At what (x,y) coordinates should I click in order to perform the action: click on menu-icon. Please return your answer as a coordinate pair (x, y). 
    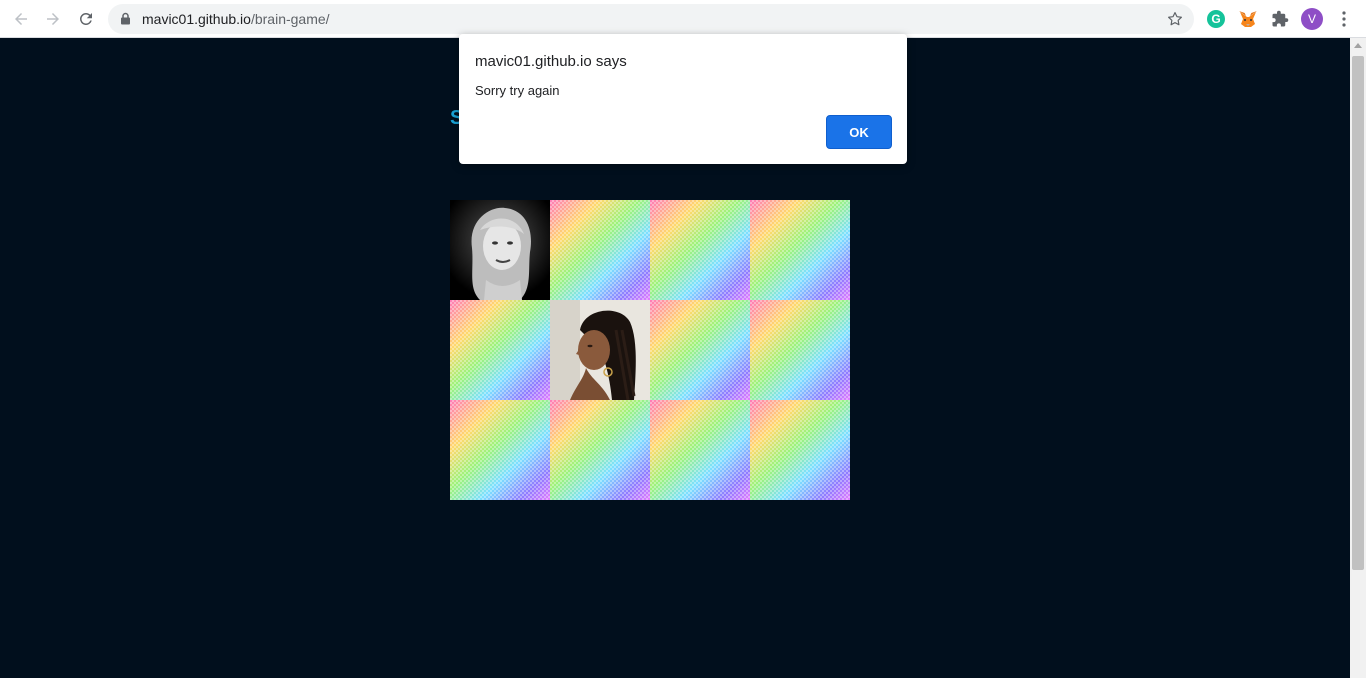
    Looking at the image, I should click on (1344, 19).